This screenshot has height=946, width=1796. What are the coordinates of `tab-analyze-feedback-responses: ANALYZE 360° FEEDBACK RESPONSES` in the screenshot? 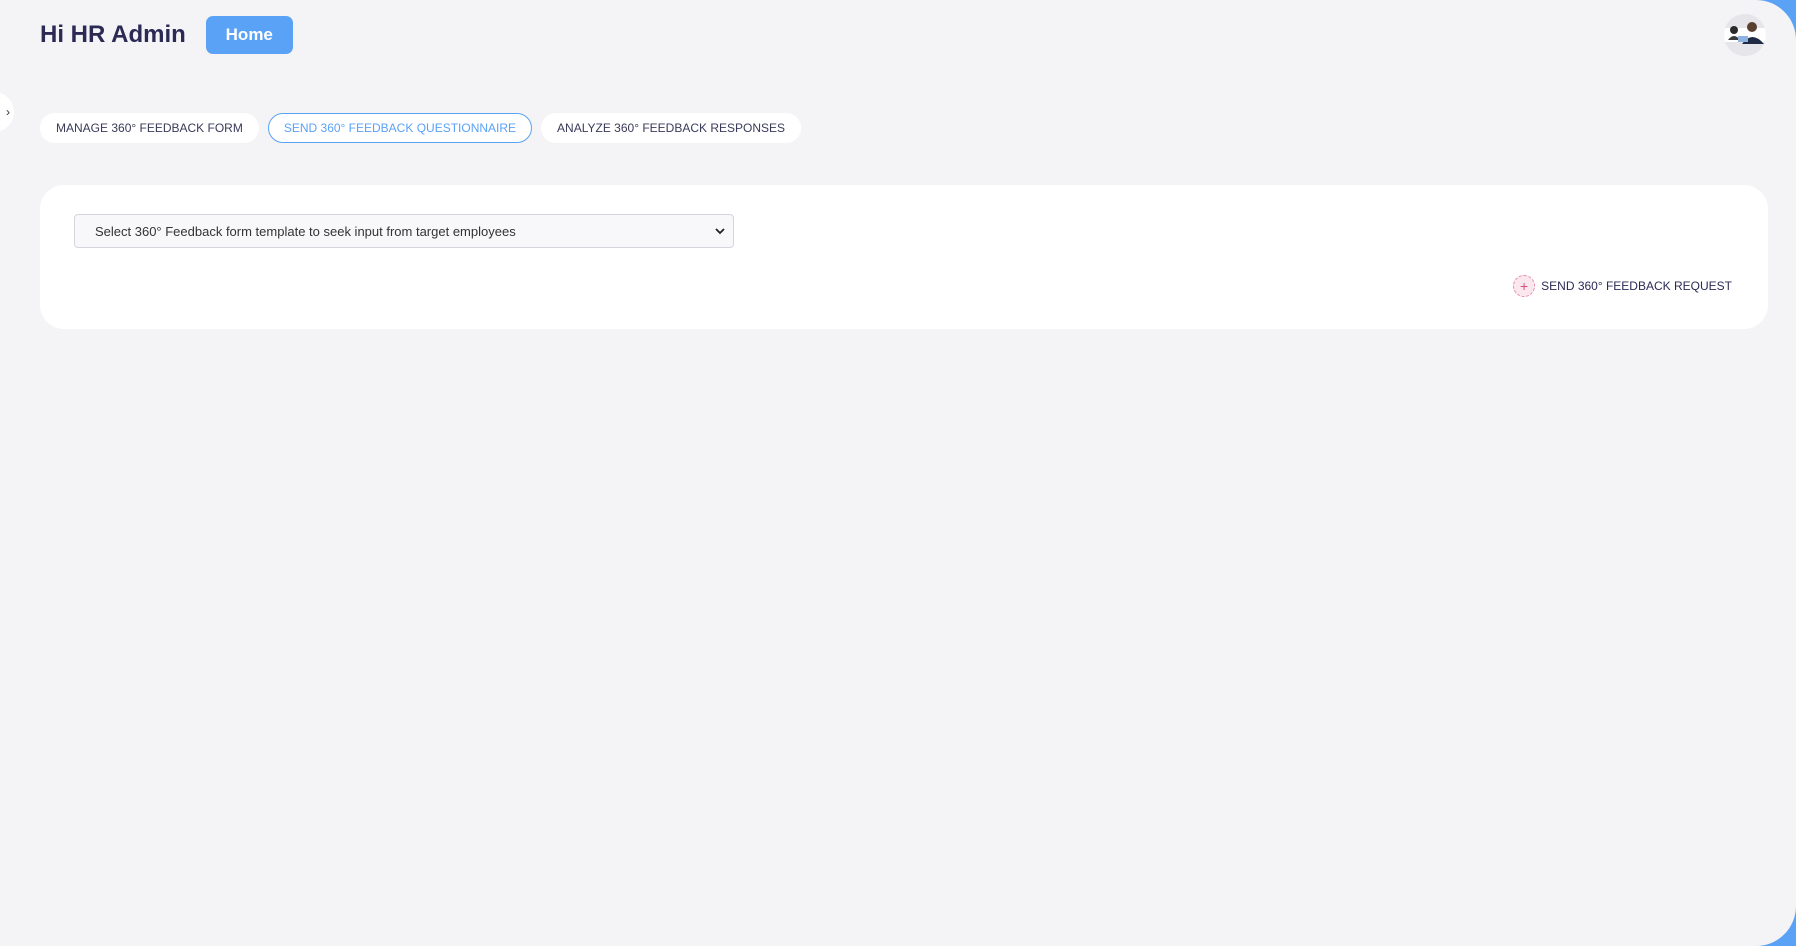 It's located at (671, 128).